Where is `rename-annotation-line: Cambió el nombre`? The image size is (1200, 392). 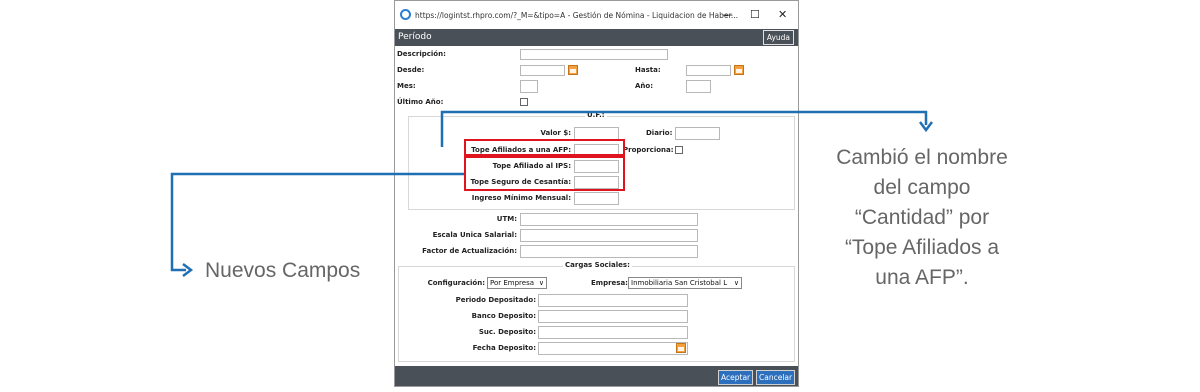
rename-annotation-line: Cambió el nombre is located at coordinates (922, 157).